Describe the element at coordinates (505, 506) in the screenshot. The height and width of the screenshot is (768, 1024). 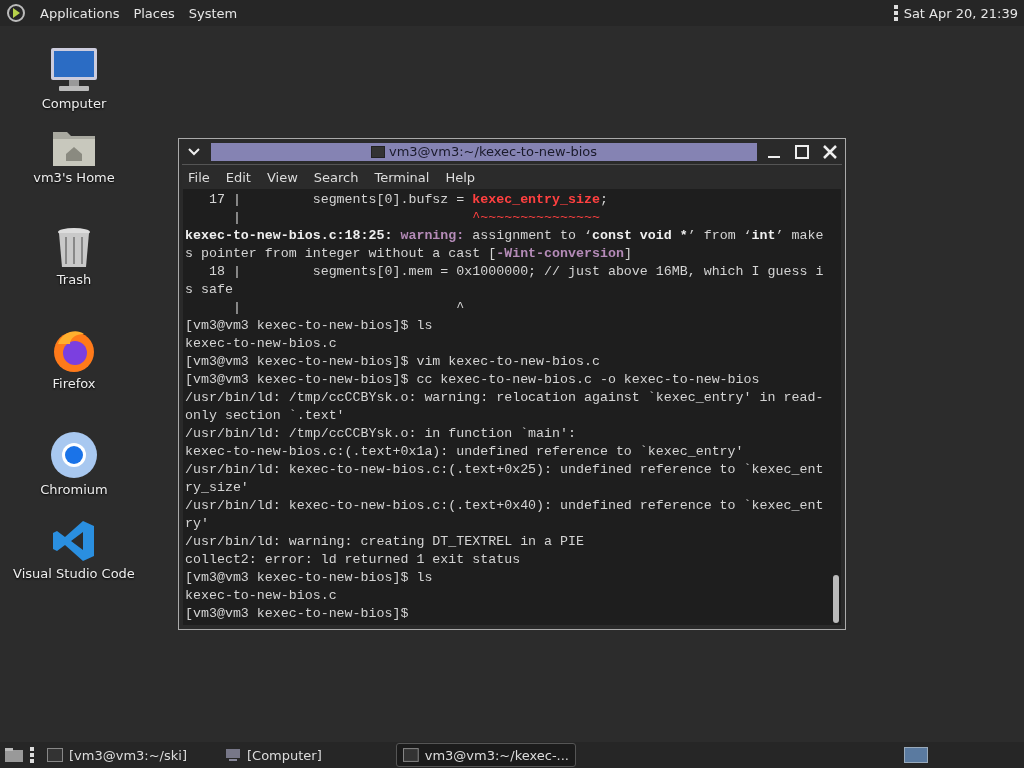
I see `terminal-line: /usr/bin/ld: kexec-to-new-bios.c:(.text+0x40): undefined reference to `kexec_ent` at that location.